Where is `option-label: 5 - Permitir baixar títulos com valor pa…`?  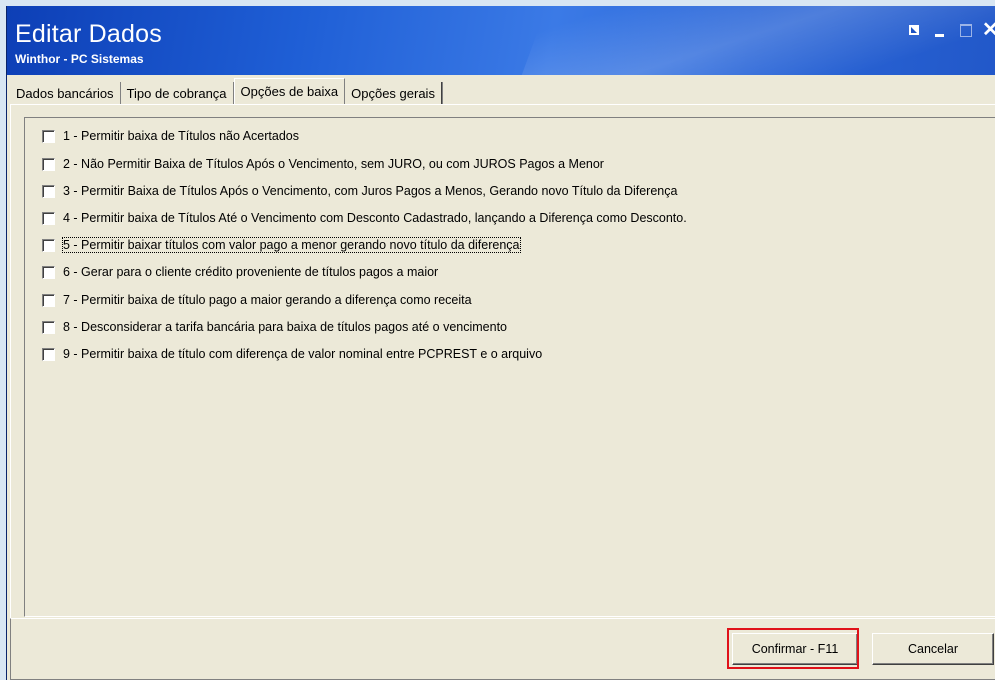 option-label: 5 - Permitir baixar títulos com valor pa… is located at coordinates (291, 245).